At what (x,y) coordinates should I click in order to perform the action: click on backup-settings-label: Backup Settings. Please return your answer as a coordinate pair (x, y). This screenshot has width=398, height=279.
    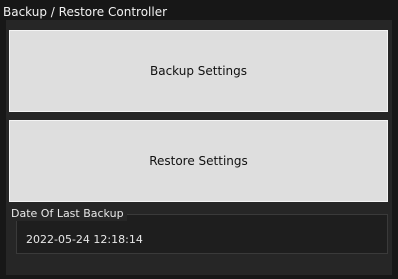
    Looking at the image, I should click on (198, 71).